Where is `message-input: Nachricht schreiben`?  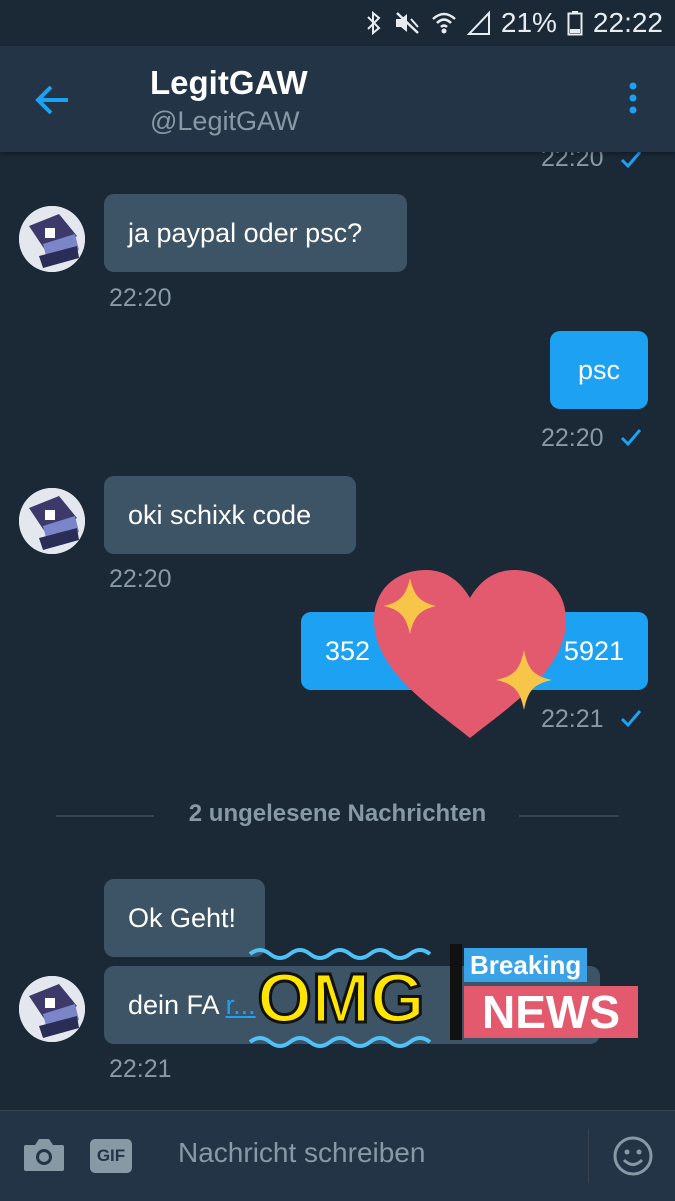
message-input: Nachricht schreiben is located at coordinates (301, 1153).